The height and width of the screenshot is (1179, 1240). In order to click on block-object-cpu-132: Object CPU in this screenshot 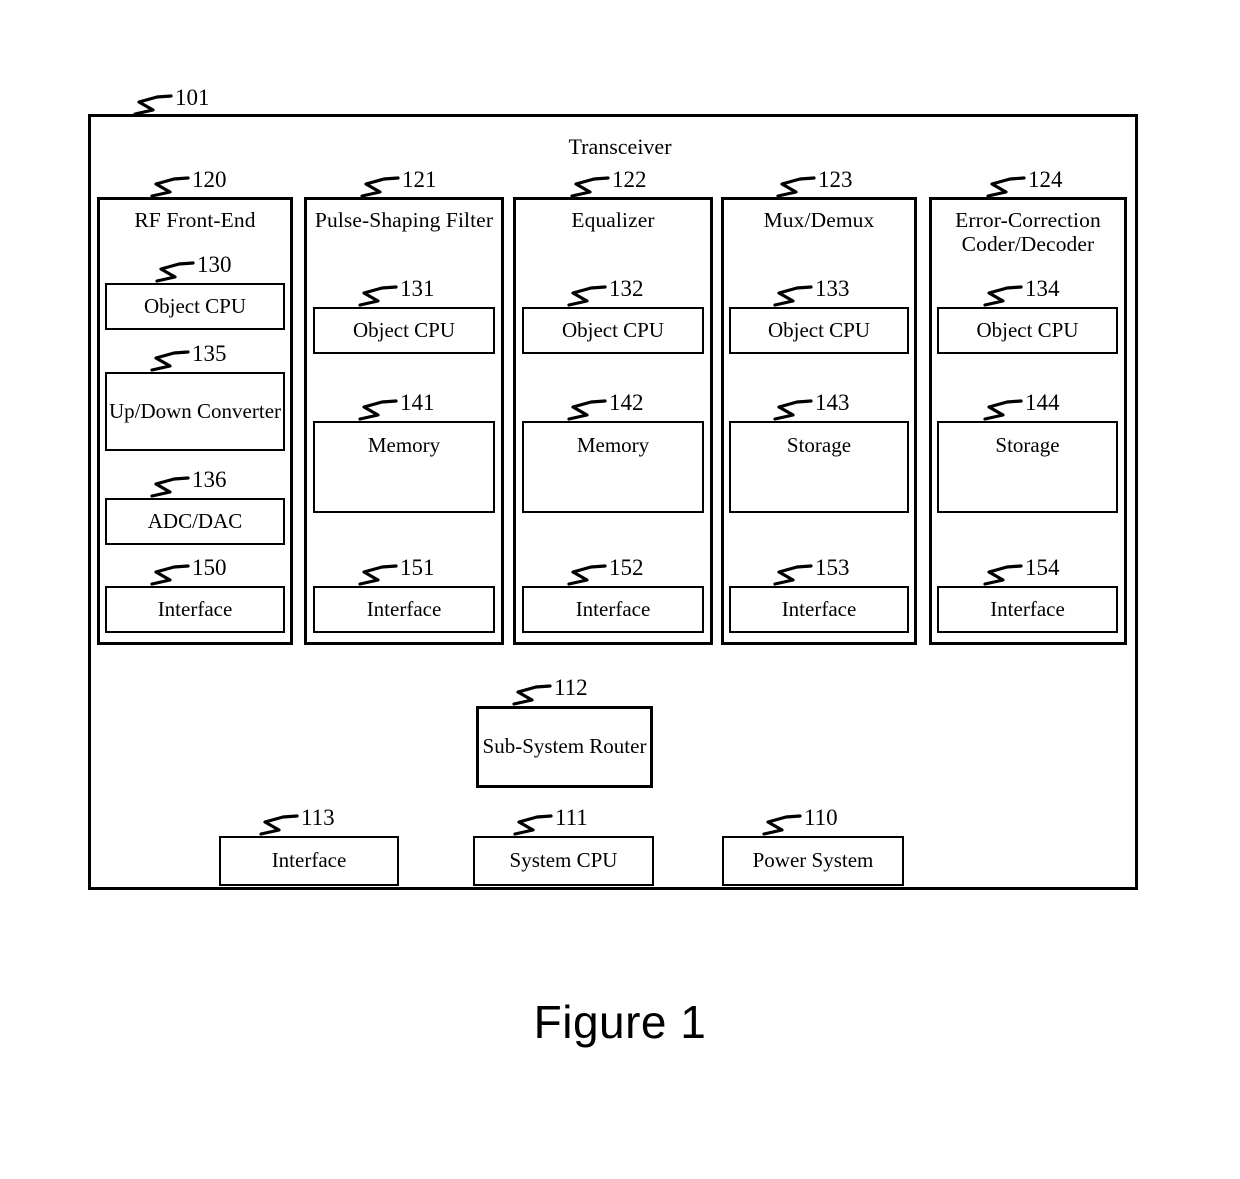, I will do `click(613, 330)`.